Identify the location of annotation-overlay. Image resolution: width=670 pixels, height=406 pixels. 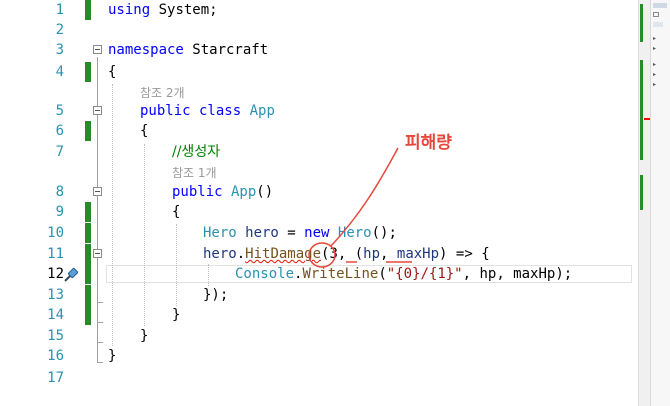
(360, 207).